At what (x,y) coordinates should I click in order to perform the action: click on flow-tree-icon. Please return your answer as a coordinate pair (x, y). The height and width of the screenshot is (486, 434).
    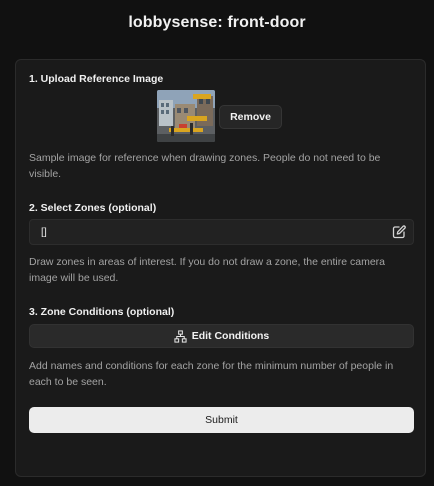
    Looking at the image, I should click on (180, 336).